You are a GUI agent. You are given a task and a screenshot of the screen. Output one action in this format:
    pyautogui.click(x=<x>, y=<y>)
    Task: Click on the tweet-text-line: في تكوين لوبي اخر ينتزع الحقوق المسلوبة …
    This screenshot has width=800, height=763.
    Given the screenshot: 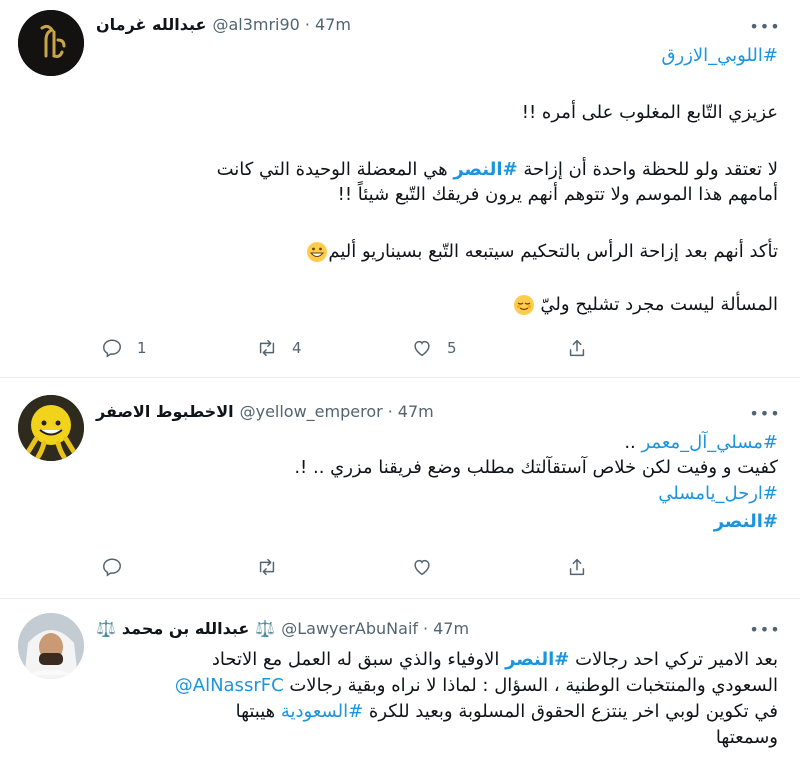 What is the action you would take?
    pyautogui.click(x=507, y=712)
    